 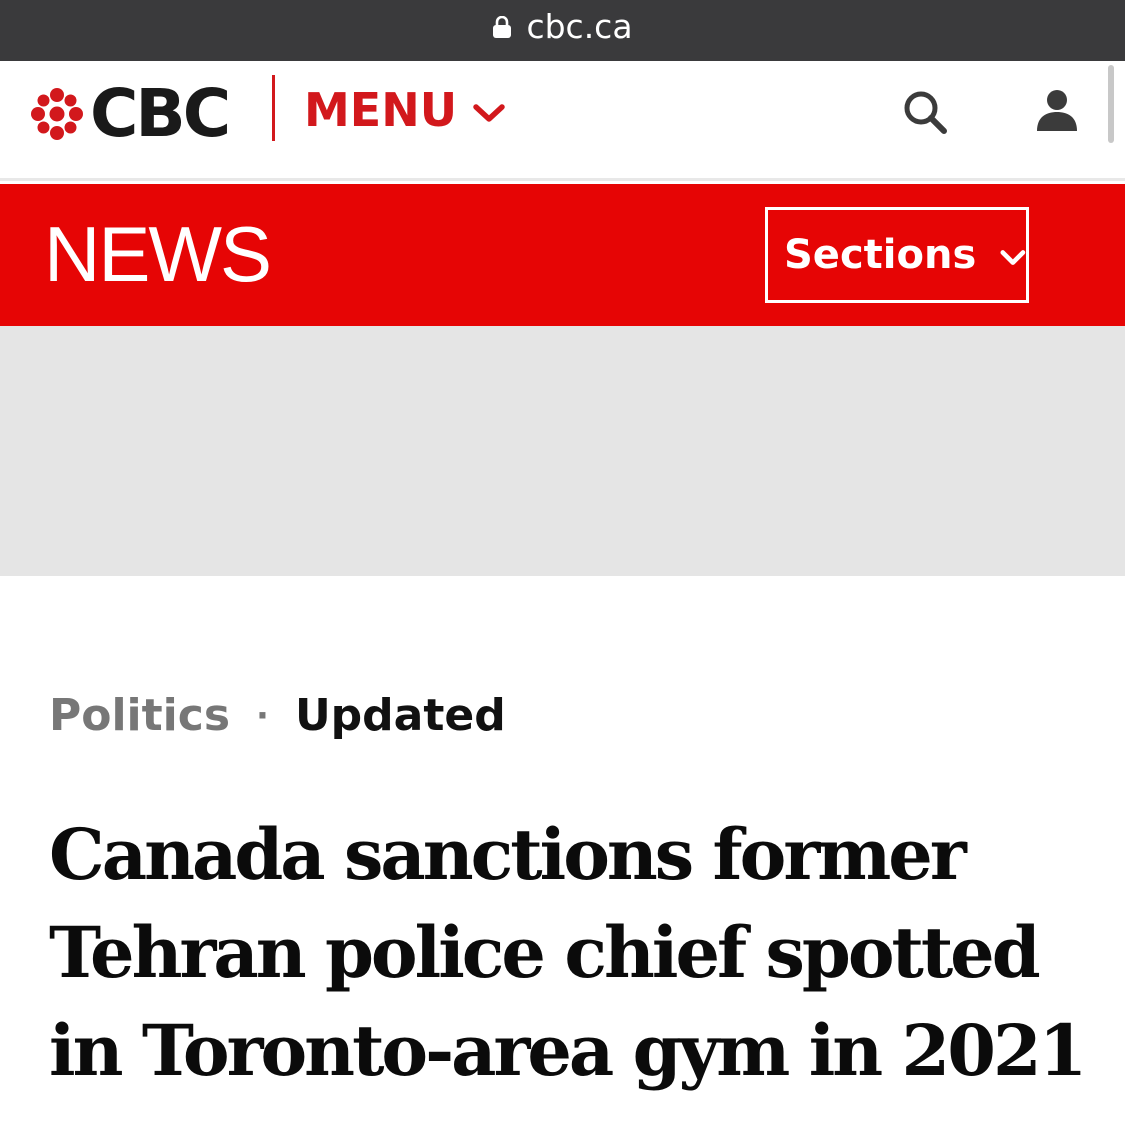 What do you see at coordinates (158, 254) in the screenshot?
I see `news-title: NEWS` at bounding box center [158, 254].